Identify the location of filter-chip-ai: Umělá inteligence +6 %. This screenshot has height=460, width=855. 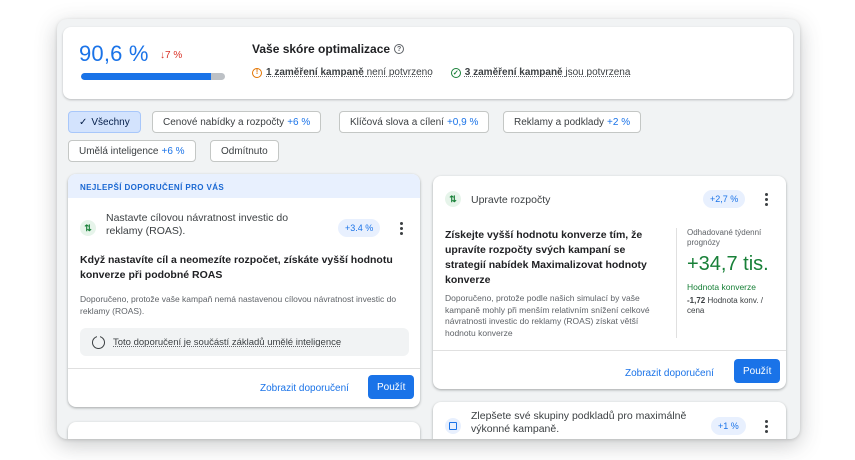
(132, 151).